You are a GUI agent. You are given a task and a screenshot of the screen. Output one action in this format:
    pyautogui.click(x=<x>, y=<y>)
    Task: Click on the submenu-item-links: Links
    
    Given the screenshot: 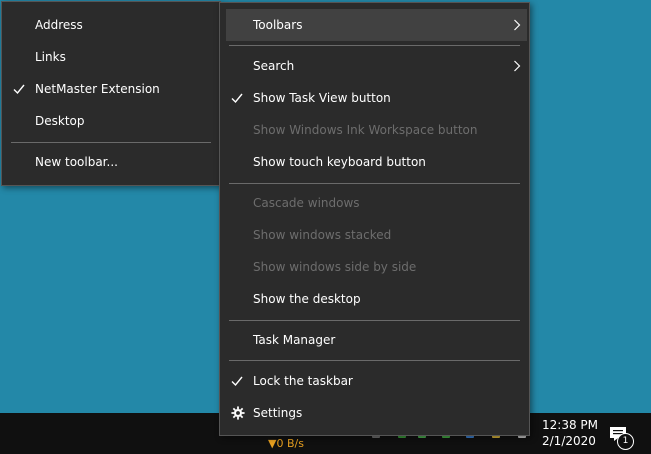 What is the action you would take?
    pyautogui.click(x=111, y=57)
    